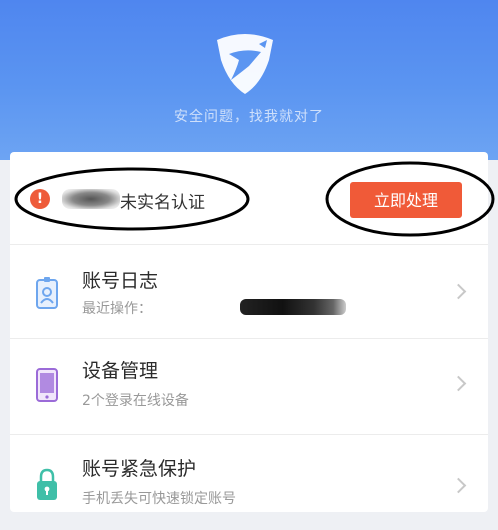 The width and height of the screenshot is (498, 530). I want to click on item-title: 账号日志, so click(120, 281).